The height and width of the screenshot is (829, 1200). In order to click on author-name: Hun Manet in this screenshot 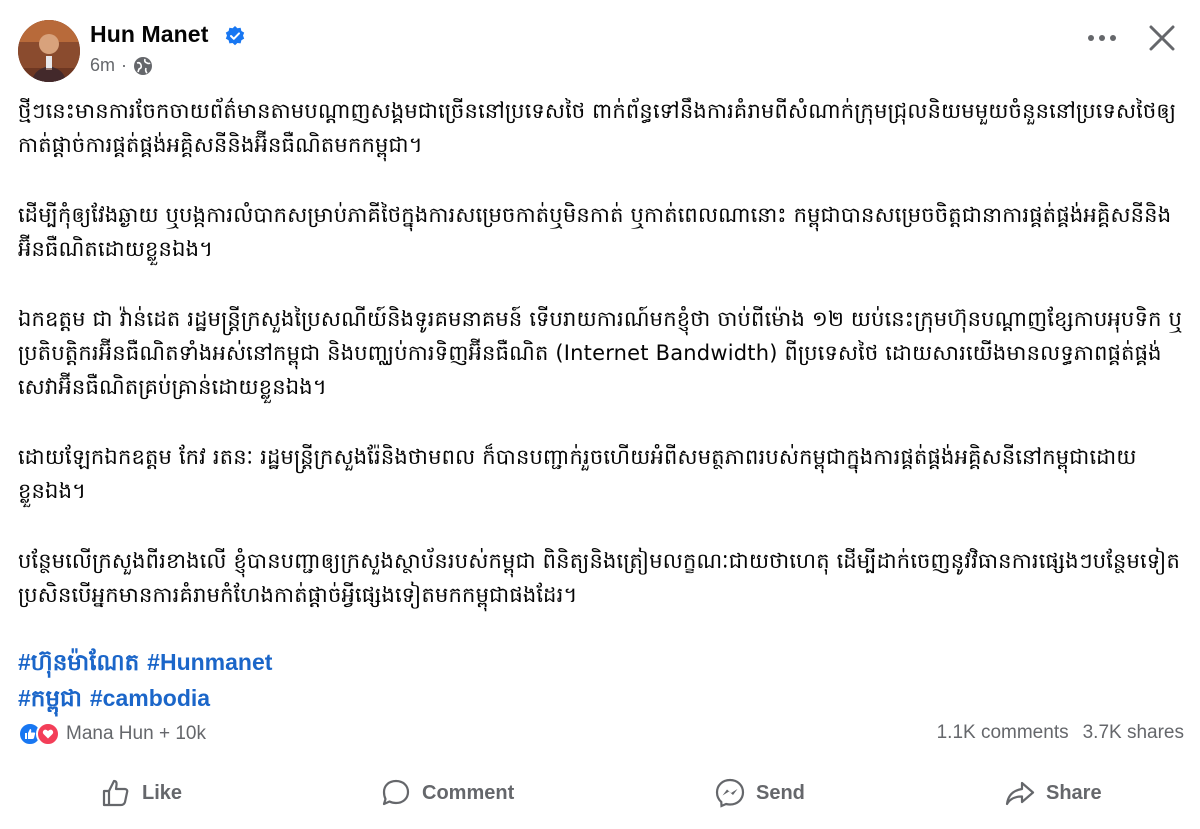, I will do `click(149, 34)`.